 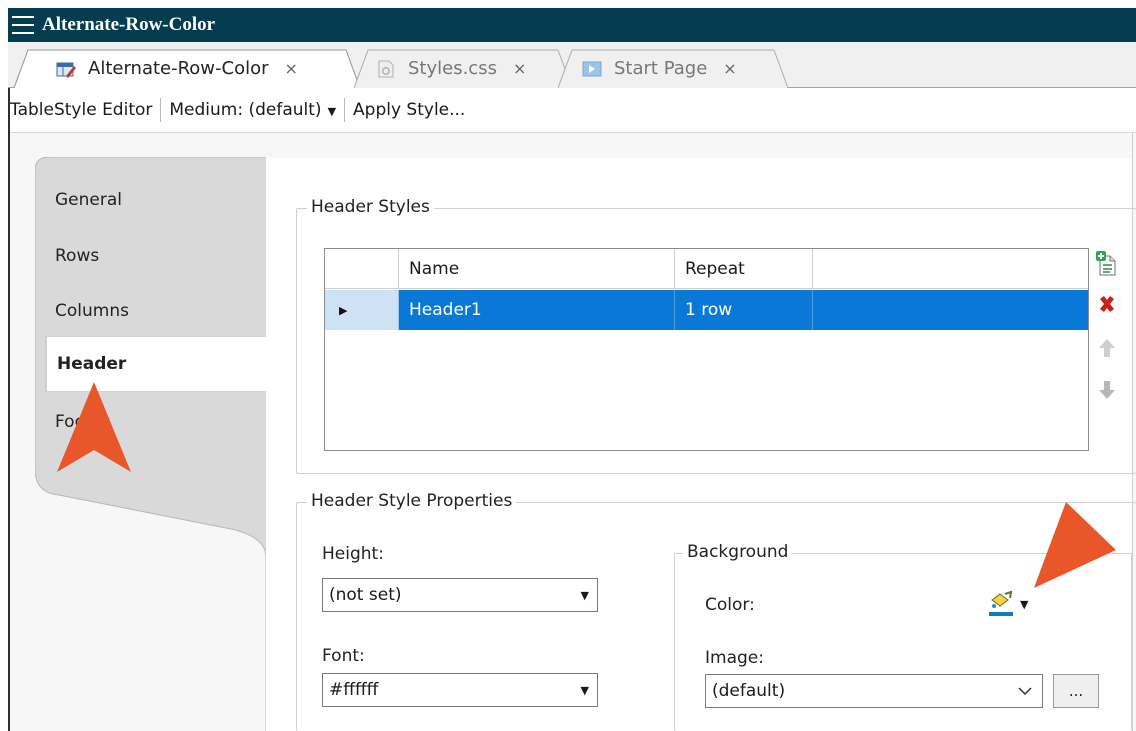 I want to click on height-value: (not set), so click(x=365, y=595).